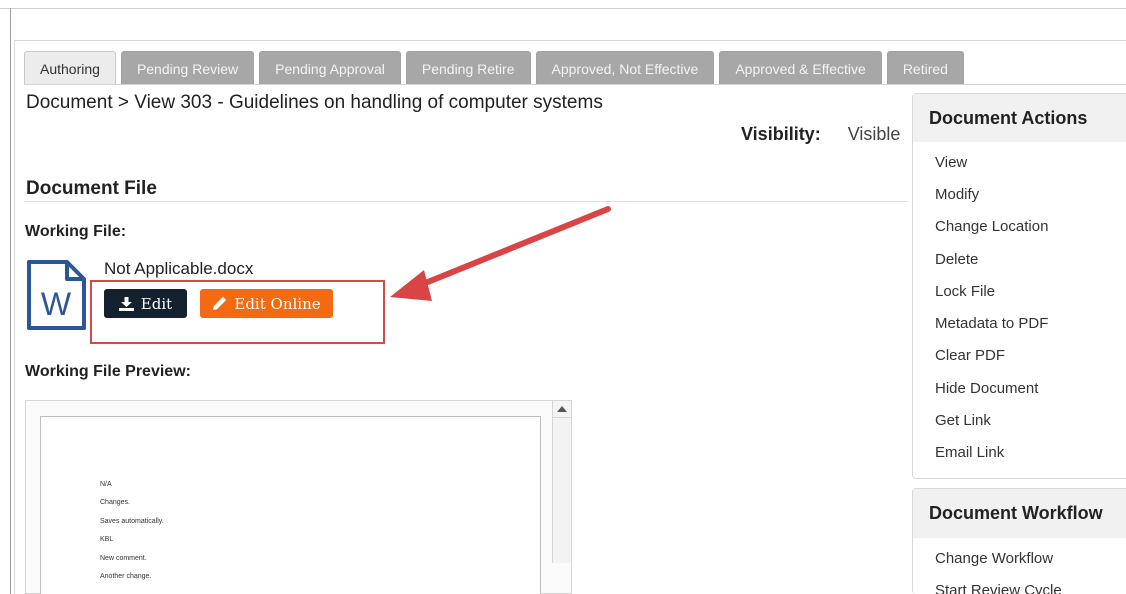  What do you see at coordinates (1019, 162) in the screenshot?
I see `action-view: View` at bounding box center [1019, 162].